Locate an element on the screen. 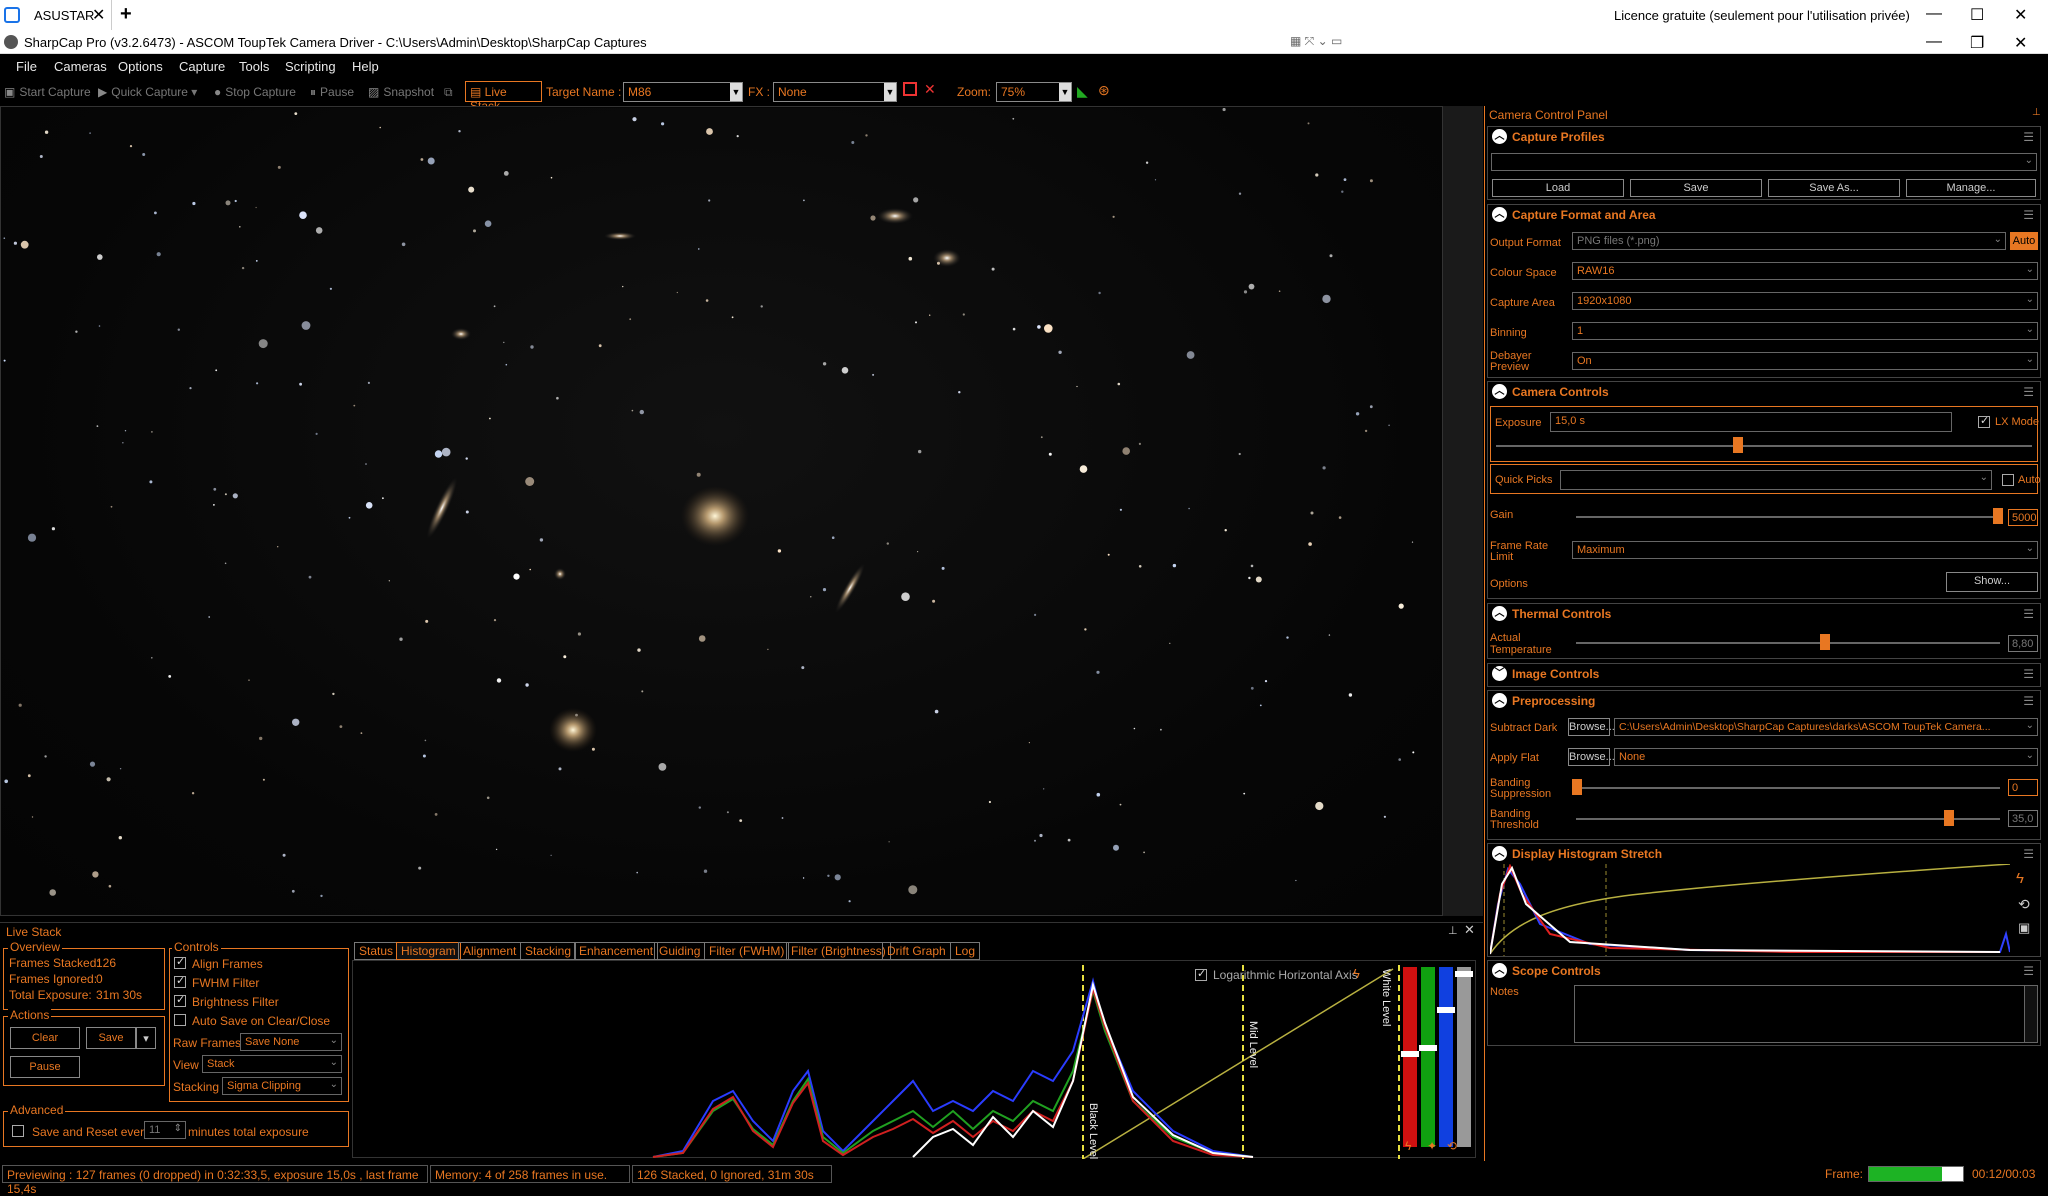 This screenshot has width=2048, height=1196. quick-picks-auto-checkbox is located at coordinates (2008, 480).